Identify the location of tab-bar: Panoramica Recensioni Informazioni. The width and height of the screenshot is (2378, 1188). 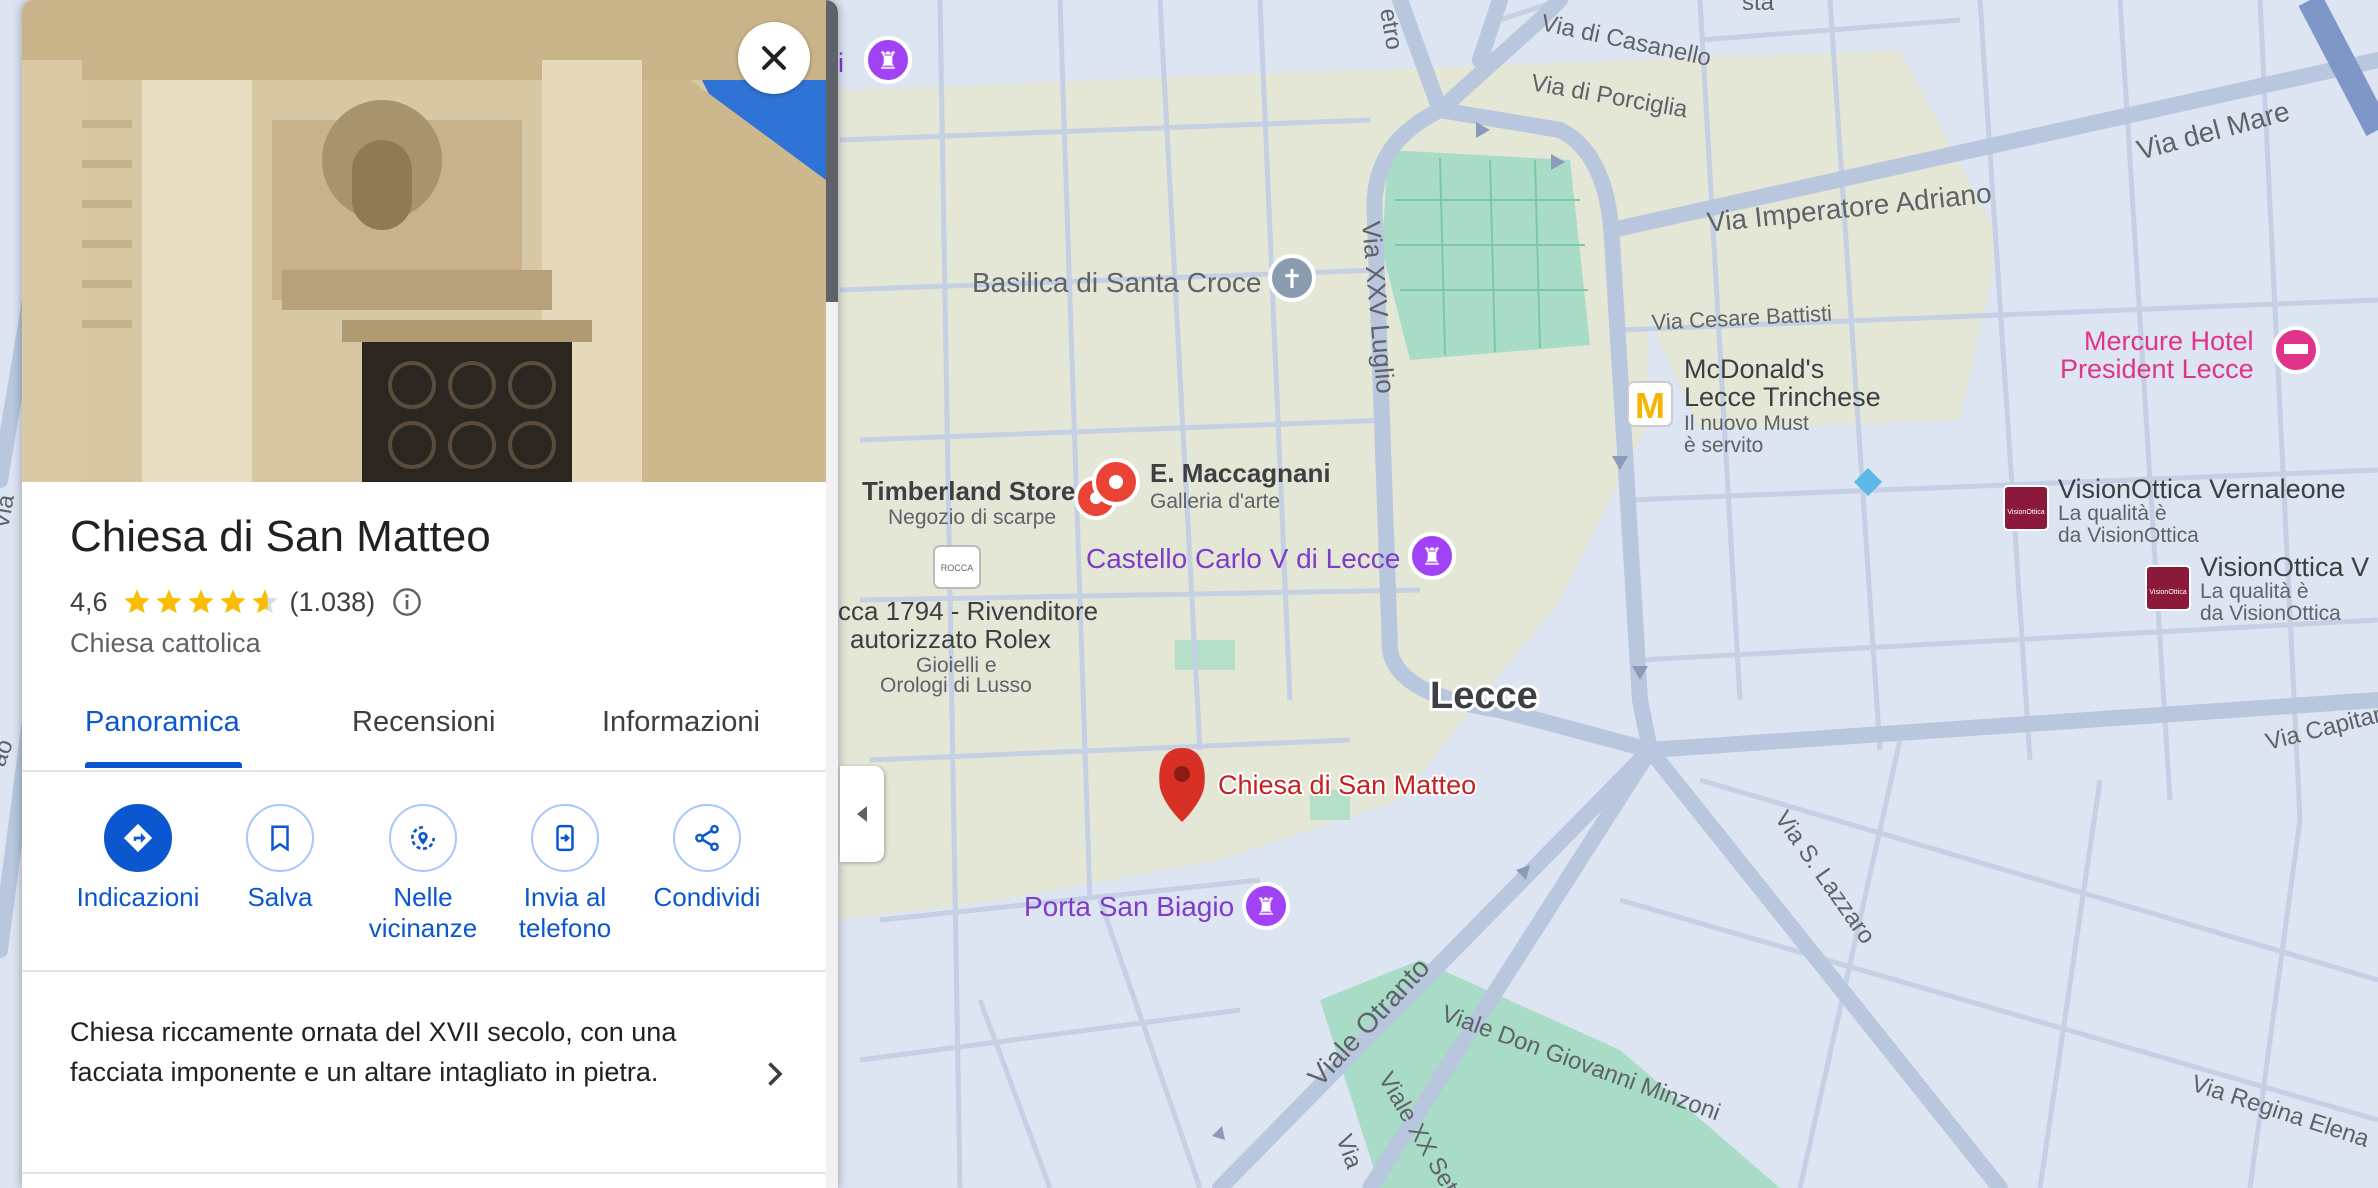
(424, 731).